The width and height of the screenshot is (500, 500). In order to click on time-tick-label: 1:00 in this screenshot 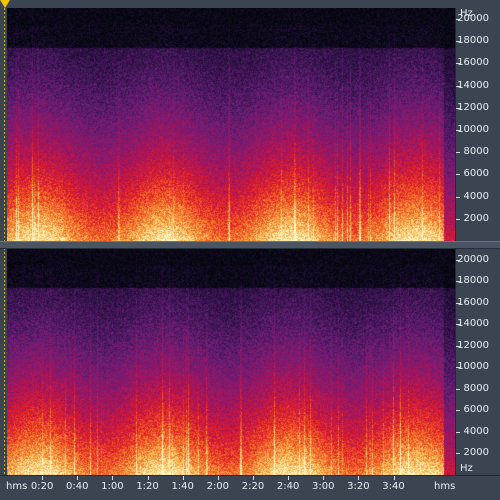, I will do `click(112, 486)`.